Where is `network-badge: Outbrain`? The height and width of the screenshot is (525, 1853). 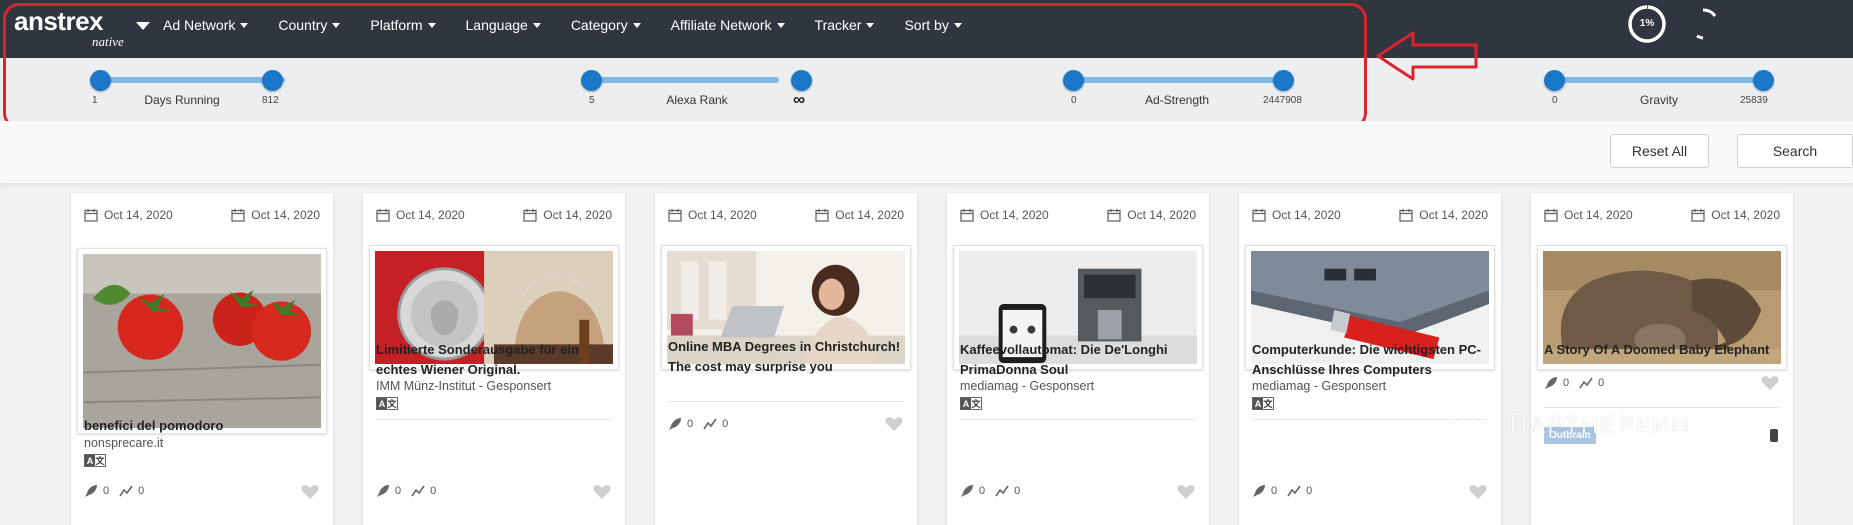
network-badge: Outbrain is located at coordinates (1570, 435).